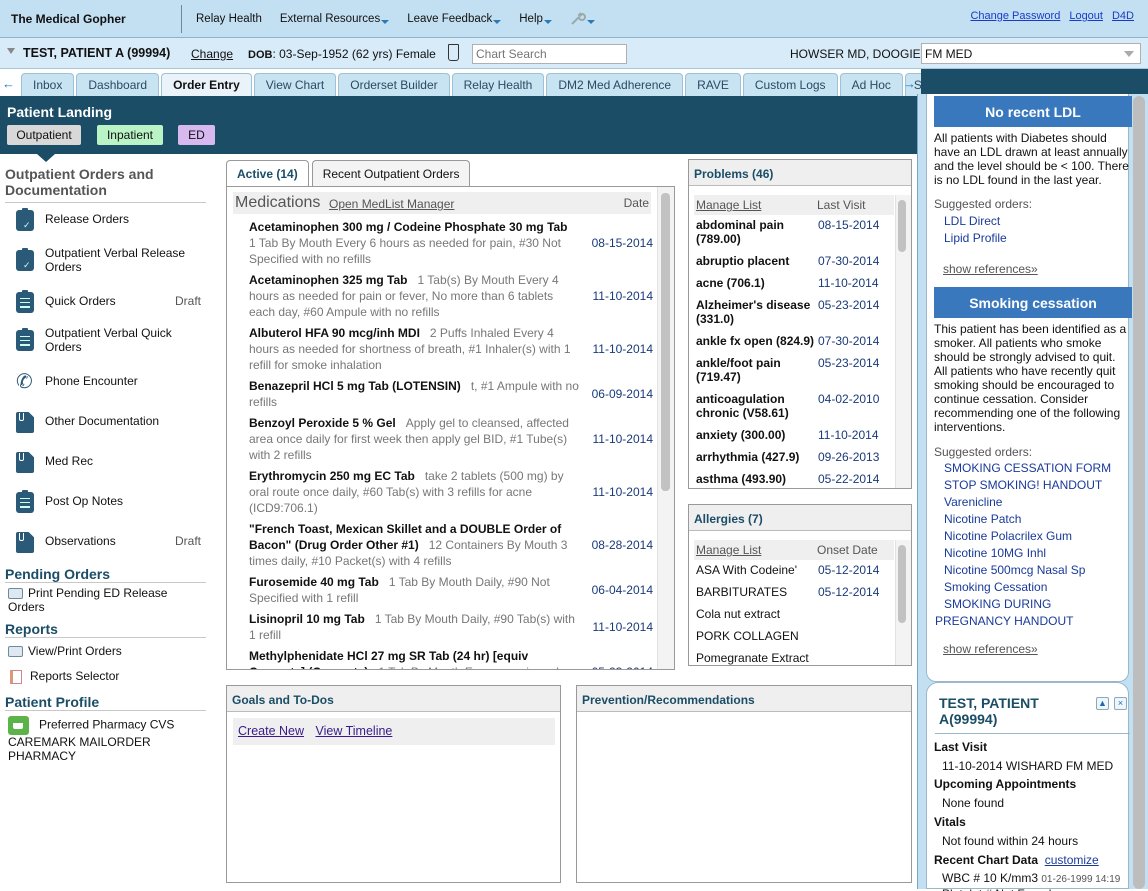 The width and height of the screenshot is (1148, 891). What do you see at coordinates (1037, 587) in the screenshot?
I see `suggested-order-link: Smoking Cessation` at bounding box center [1037, 587].